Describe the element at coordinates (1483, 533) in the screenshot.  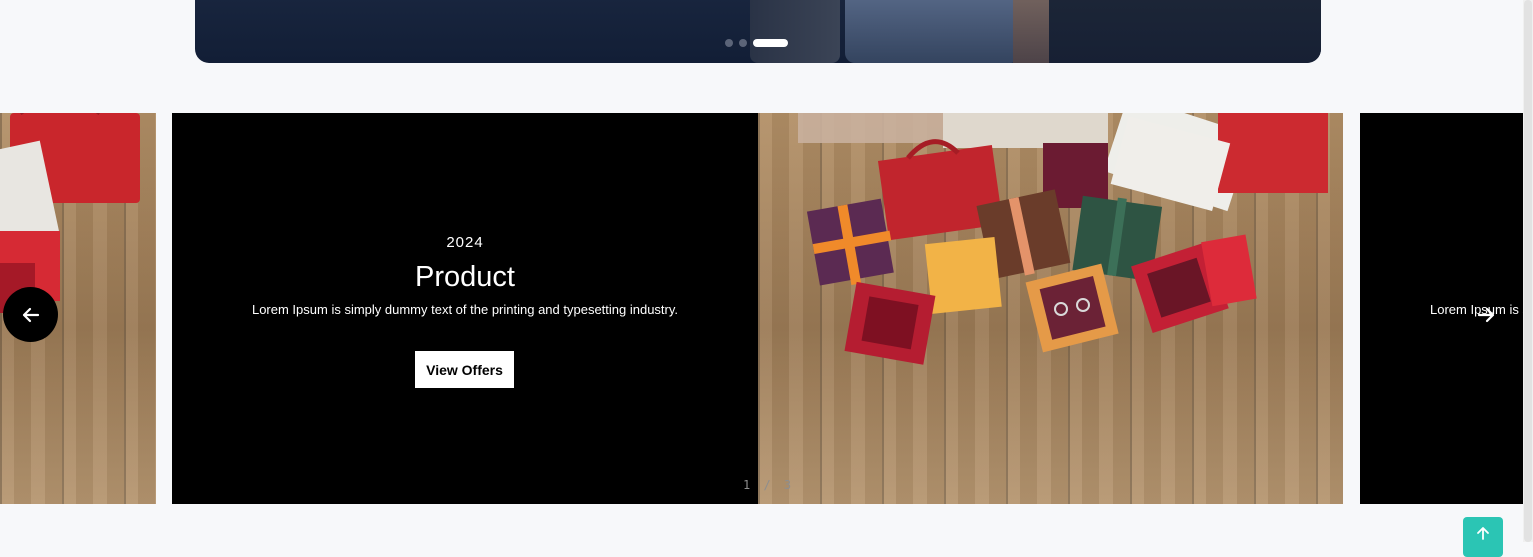
I see `arrow-up-icon` at that location.